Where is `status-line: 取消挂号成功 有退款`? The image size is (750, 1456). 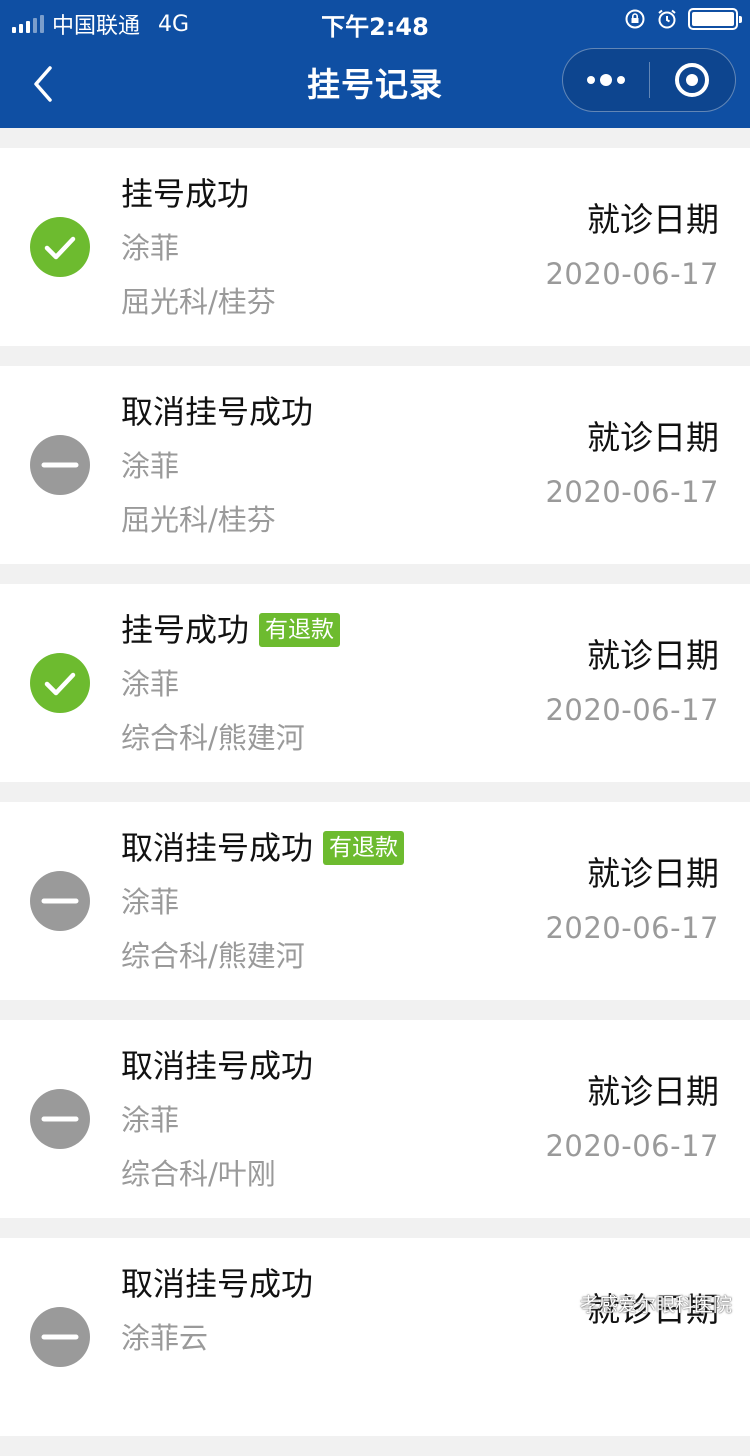
status-line: 取消挂号成功 有退款 is located at coordinates (263, 848).